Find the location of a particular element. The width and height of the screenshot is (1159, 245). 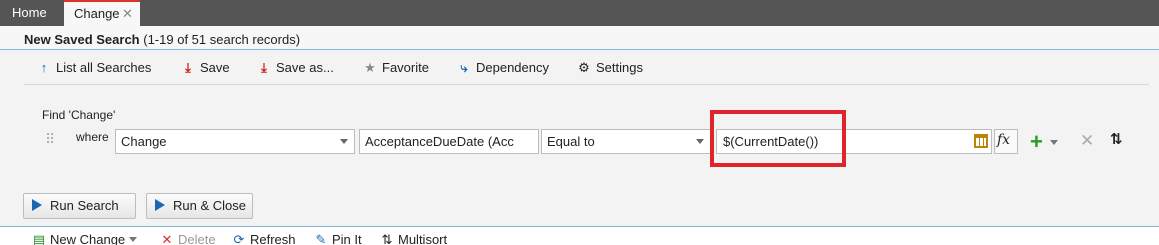

save-button: ⤓ Save is located at coordinates (205, 68).